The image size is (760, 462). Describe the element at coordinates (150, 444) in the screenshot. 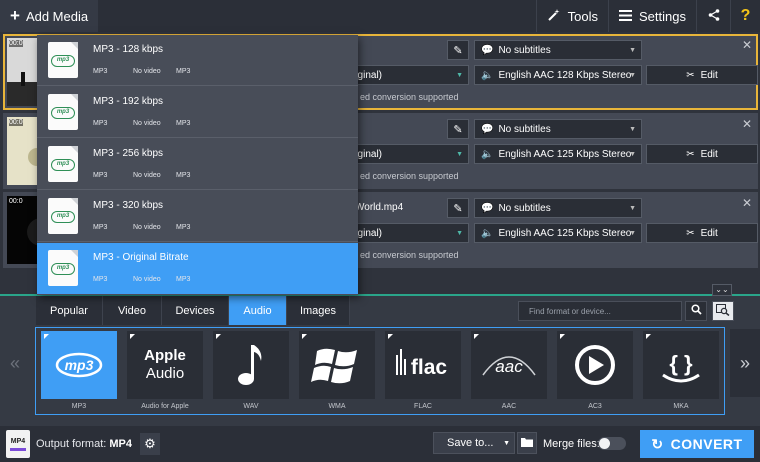

I see `output-settings-button: ⚙` at that location.